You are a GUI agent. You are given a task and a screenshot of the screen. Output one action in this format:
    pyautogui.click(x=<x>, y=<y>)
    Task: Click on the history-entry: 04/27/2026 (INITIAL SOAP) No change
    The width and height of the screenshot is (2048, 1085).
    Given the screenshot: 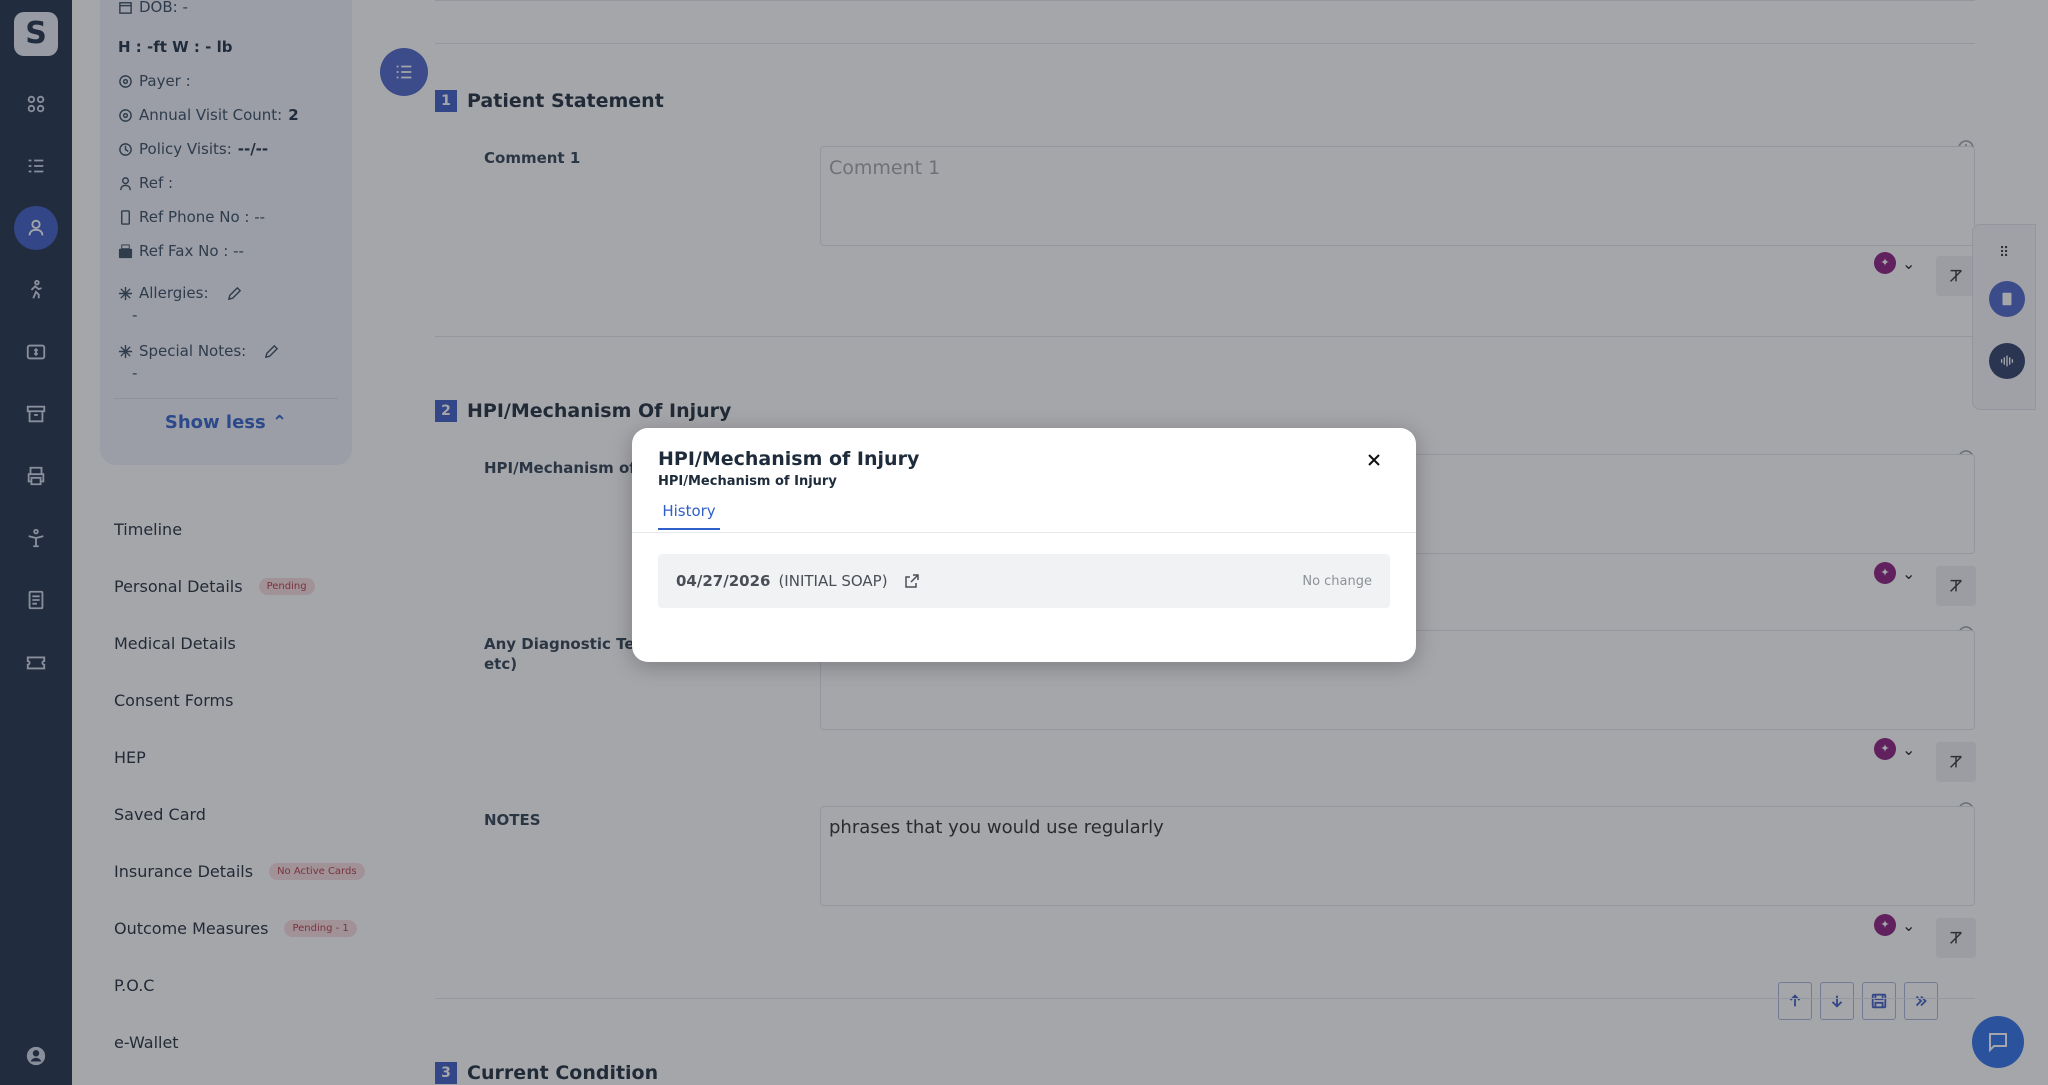 What is the action you would take?
    pyautogui.click(x=1024, y=581)
    